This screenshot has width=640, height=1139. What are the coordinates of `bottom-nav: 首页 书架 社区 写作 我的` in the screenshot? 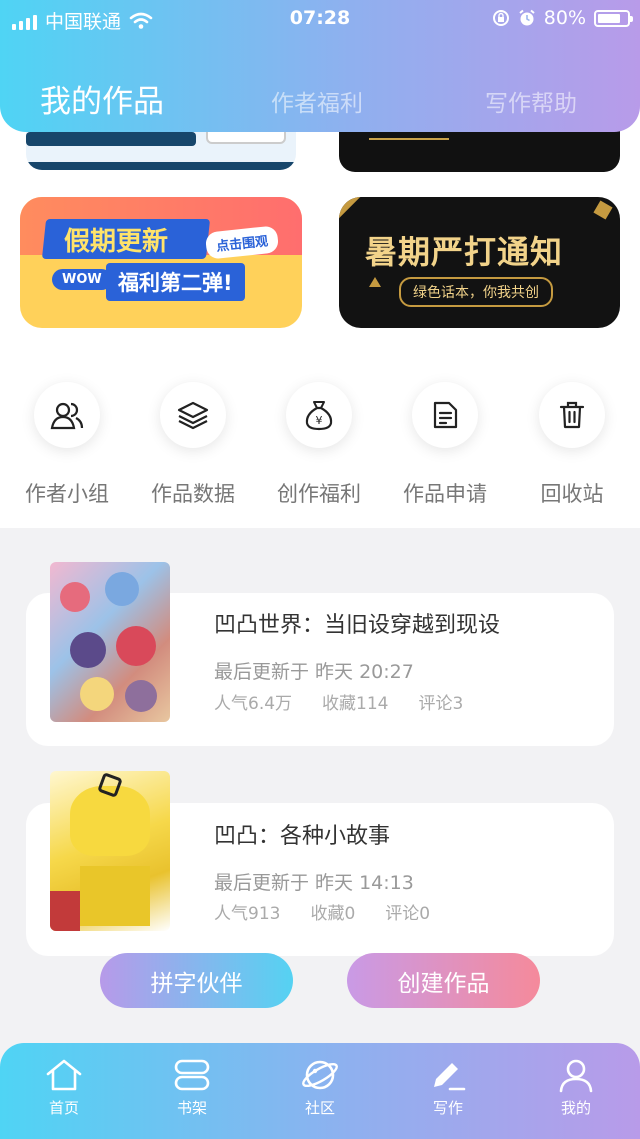 It's located at (320, 1091).